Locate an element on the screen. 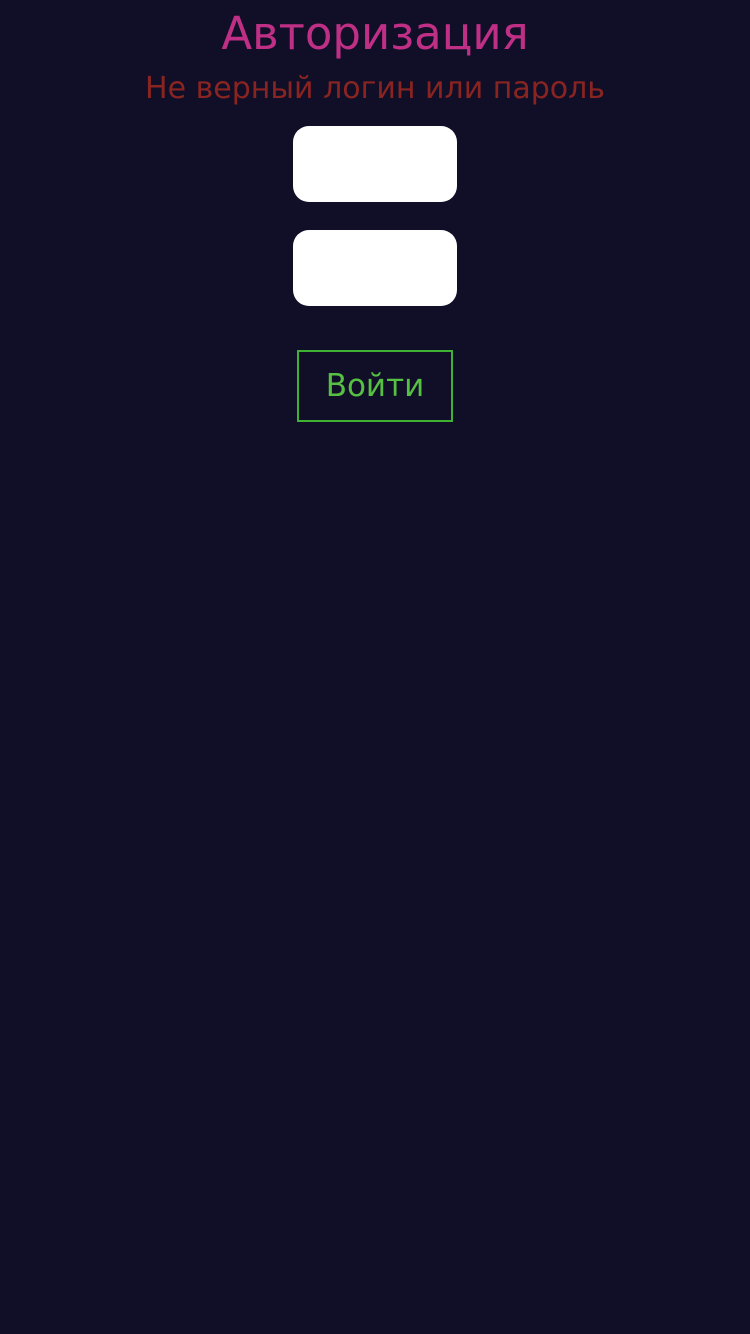 This screenshot has height=1334, width=750. page-title: Авторизация is located at coordinates (375, 33).